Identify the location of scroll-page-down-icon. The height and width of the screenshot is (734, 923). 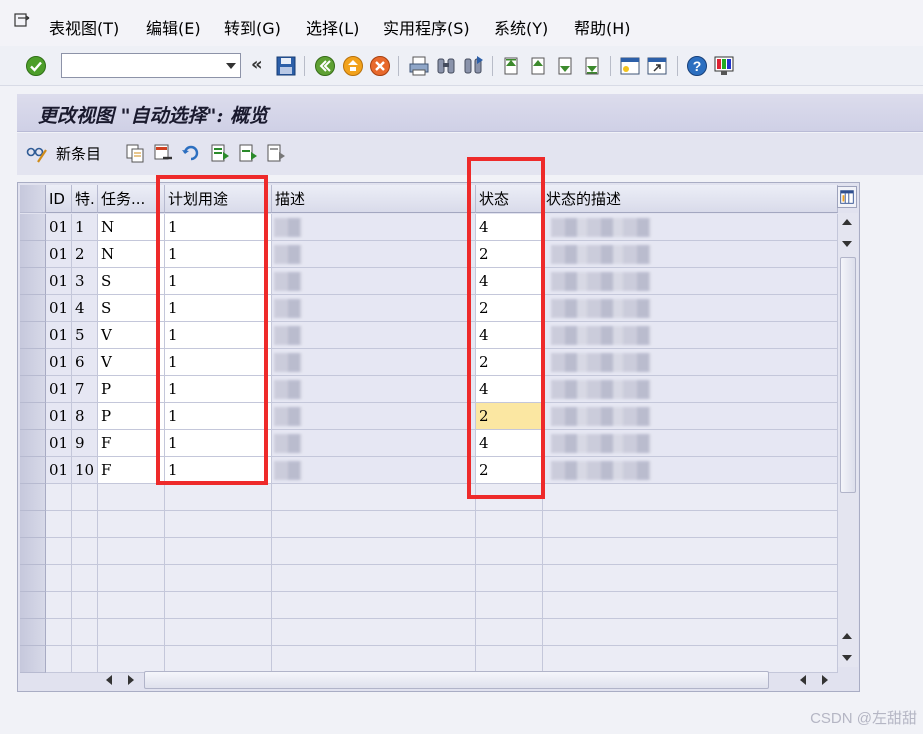
(847, 658).